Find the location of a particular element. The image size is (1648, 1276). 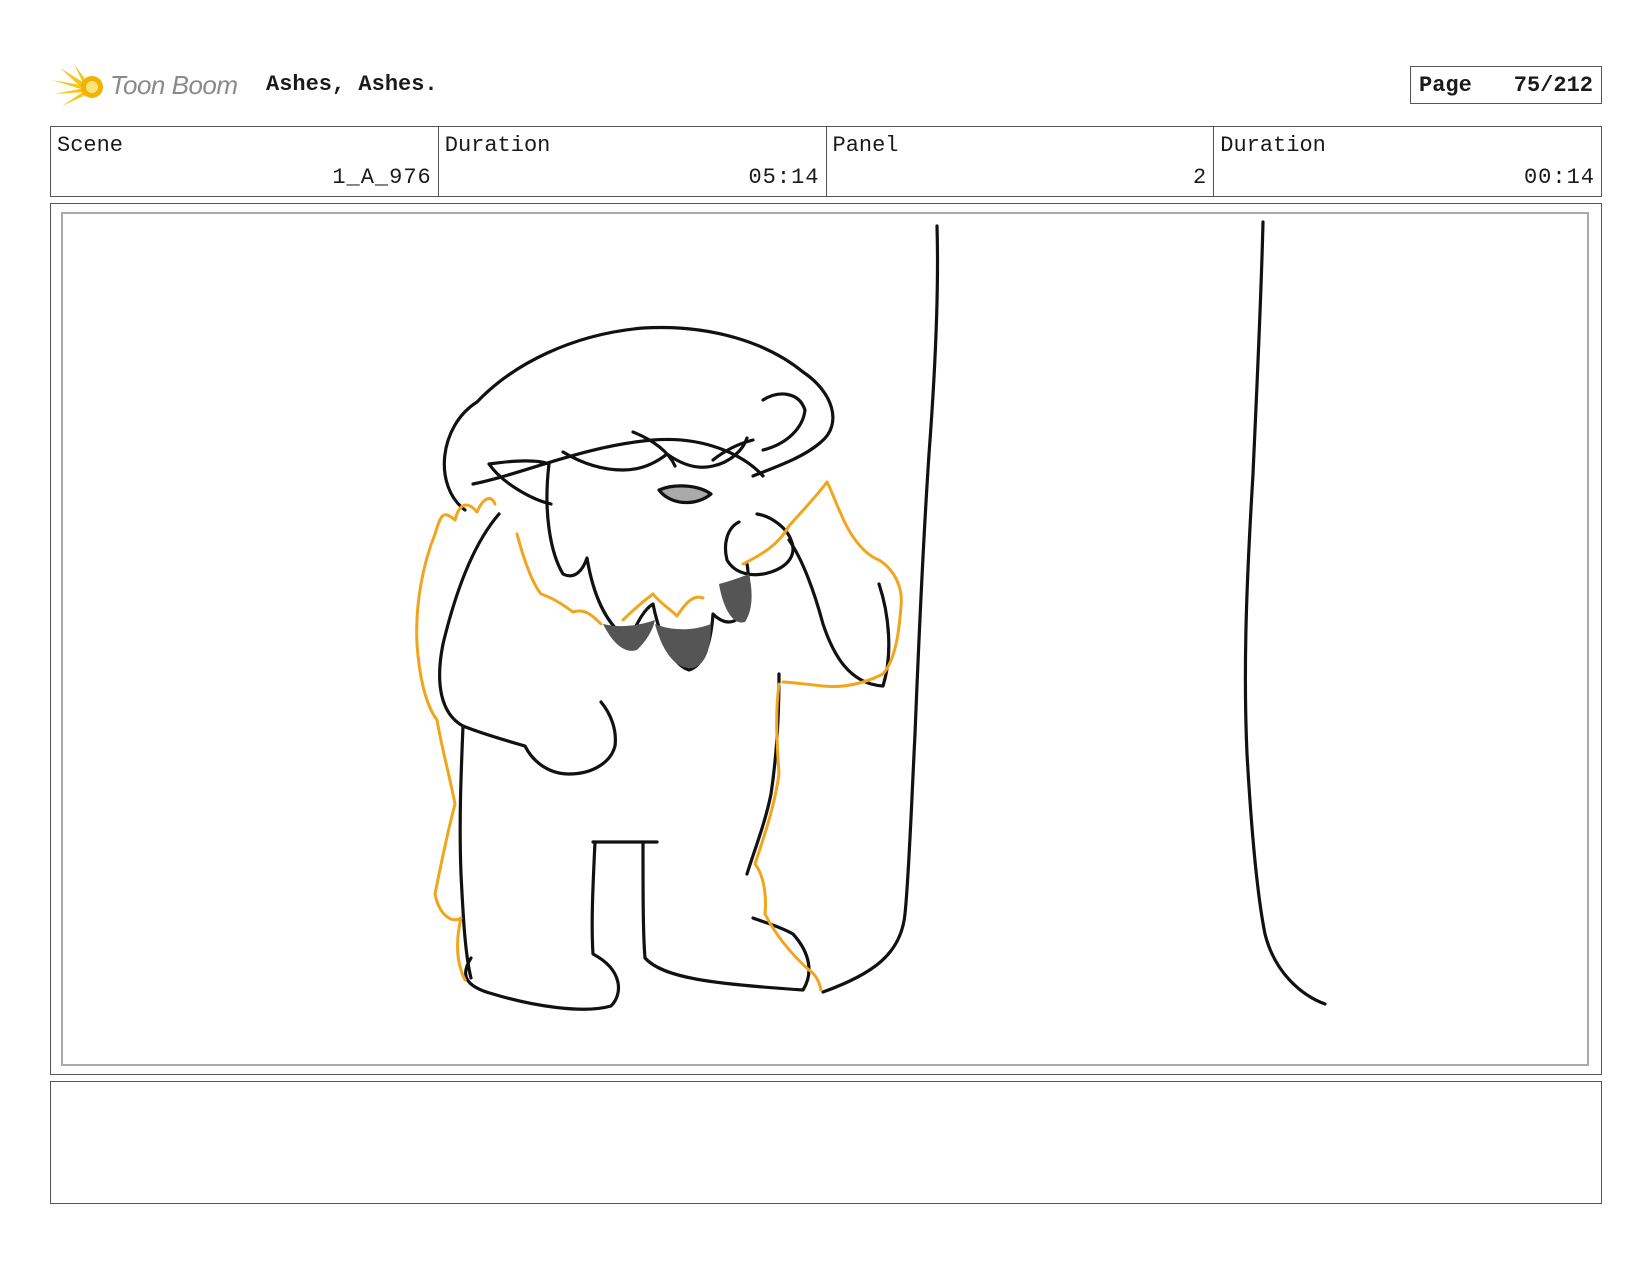

body-bottom-left is located at coordinates (465, 852).